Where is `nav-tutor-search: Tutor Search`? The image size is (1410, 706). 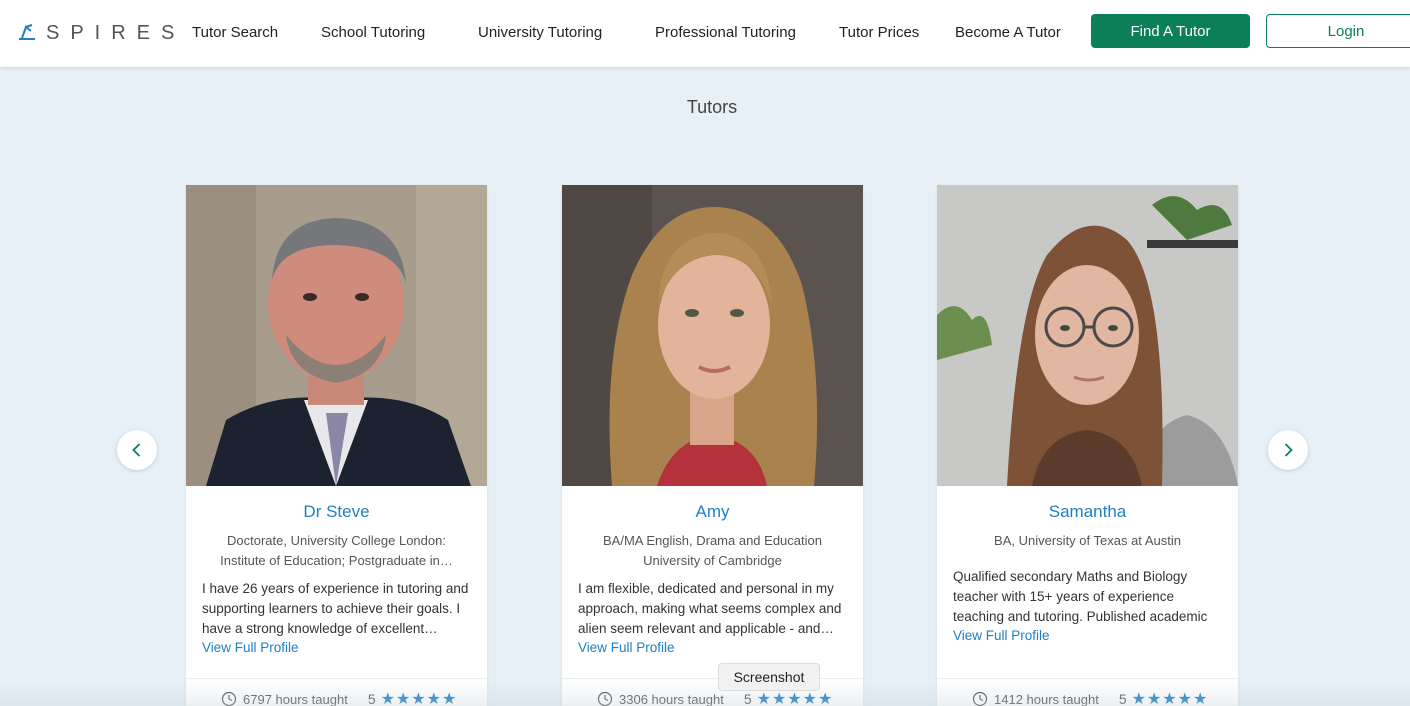
nav-tutor-search: Tutor Search is located at coordinates (235, 32).